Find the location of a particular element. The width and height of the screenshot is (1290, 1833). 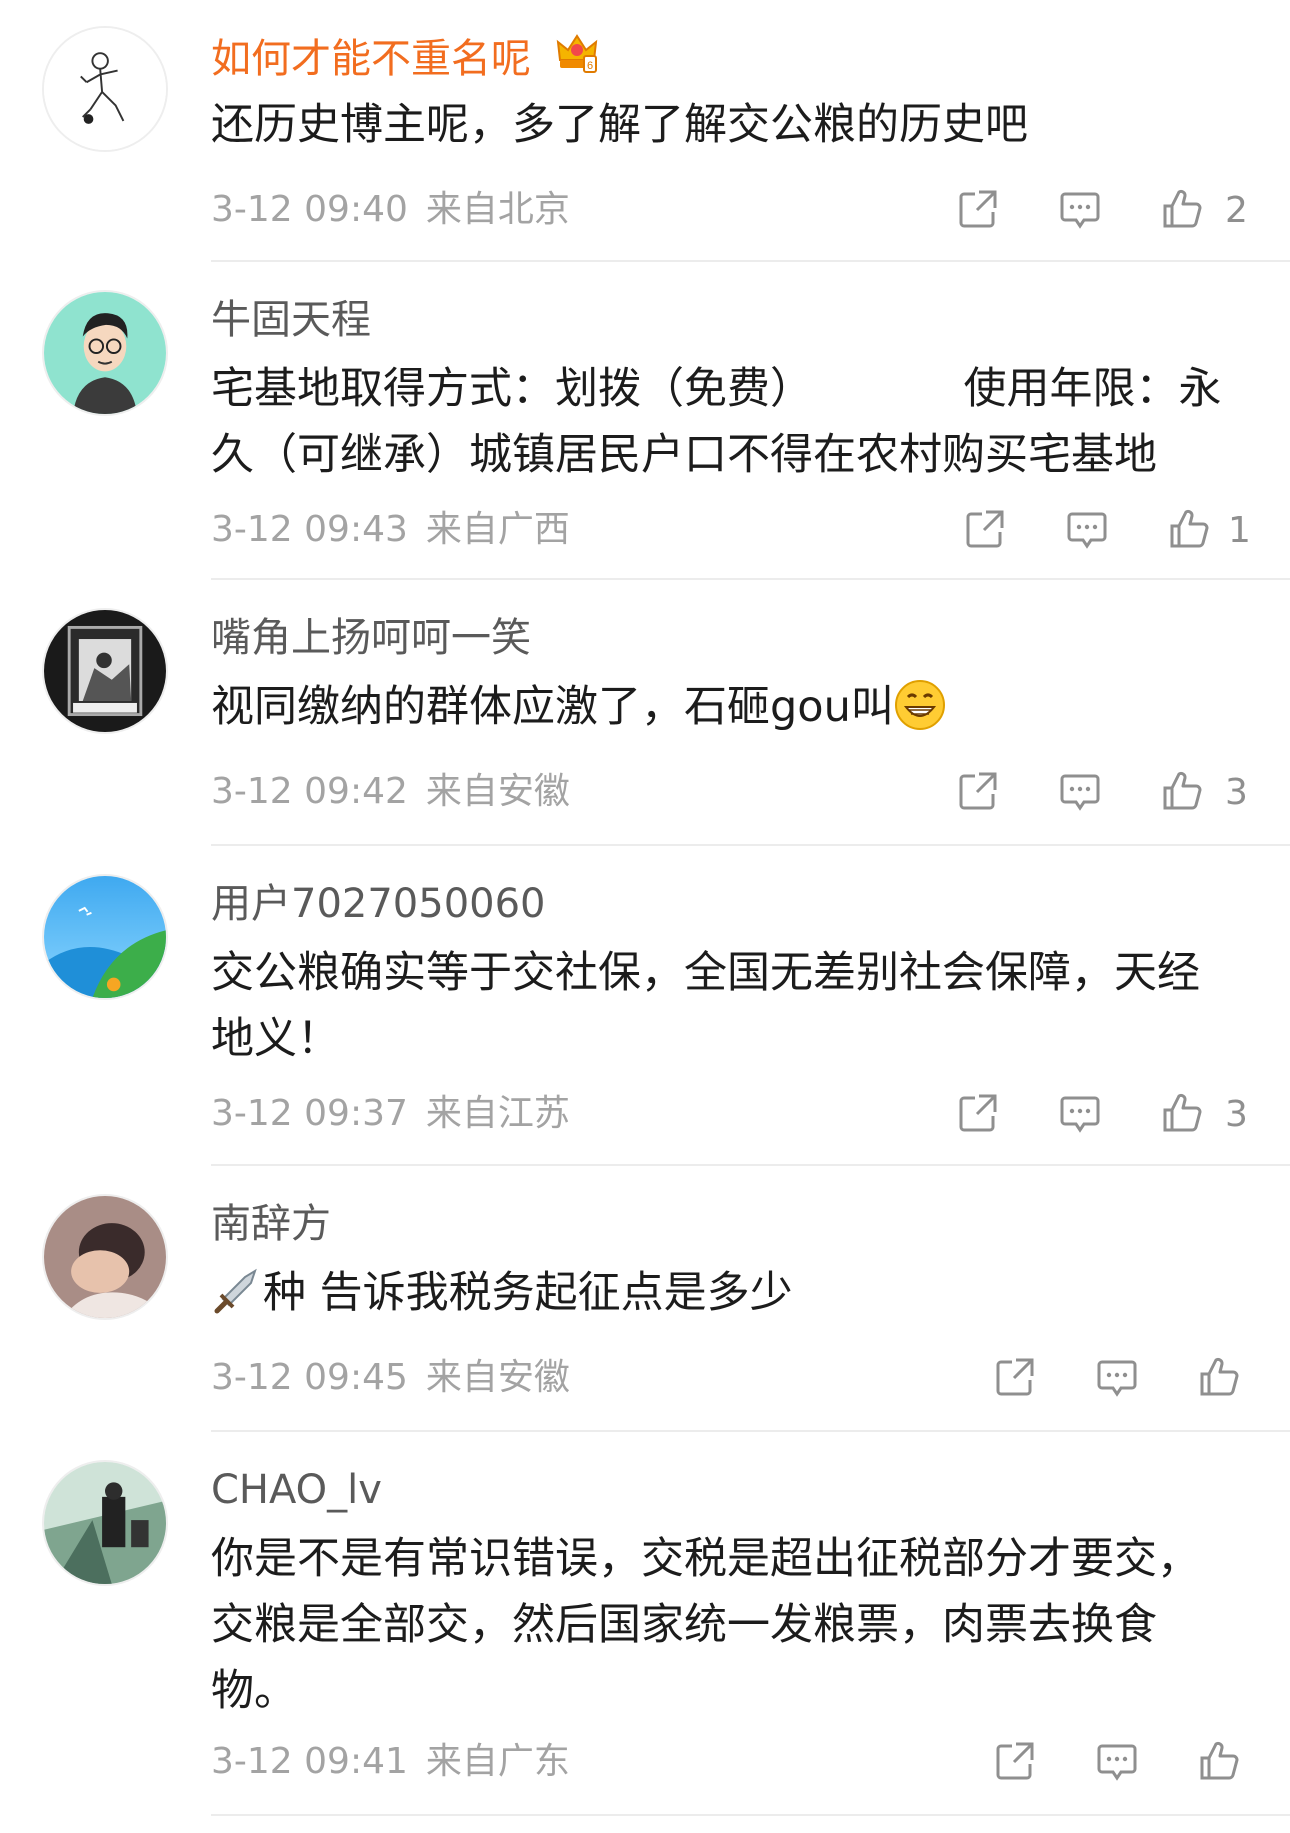

username: 嘴角上扬呵呵一笑 is located at coordinates (371, 638).